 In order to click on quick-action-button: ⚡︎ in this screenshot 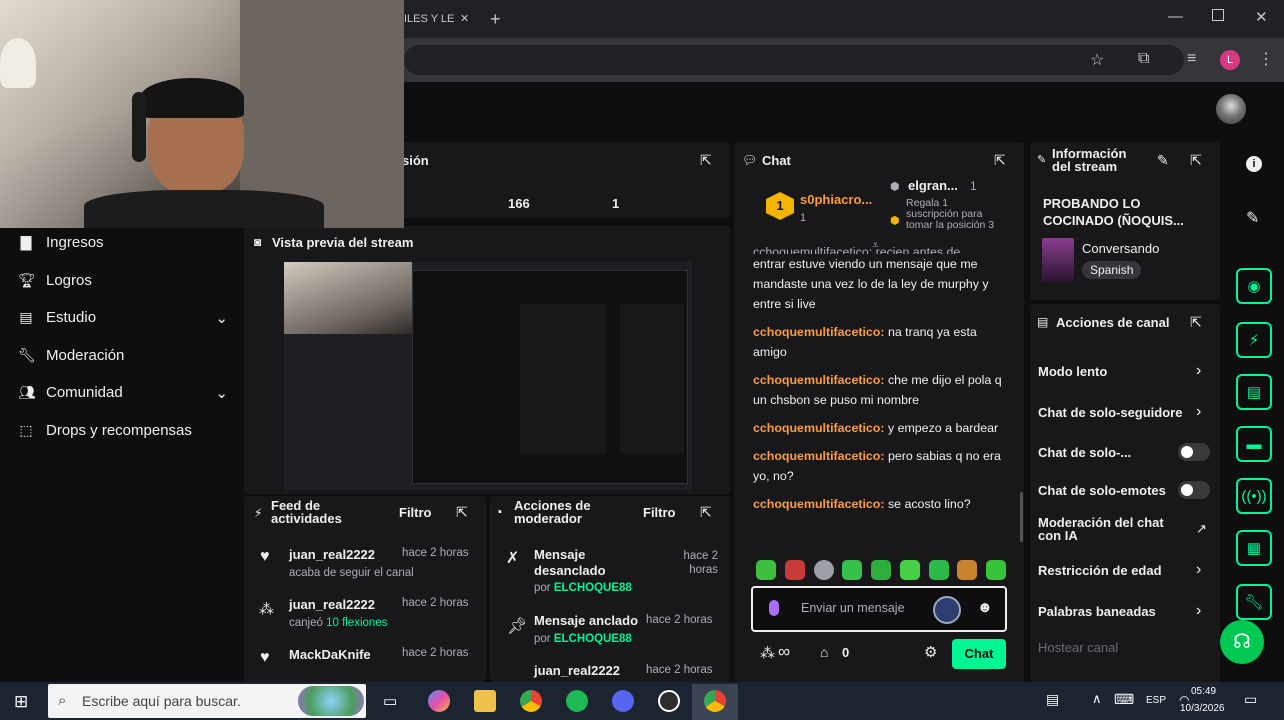, I will do `click(1254, 340)`.